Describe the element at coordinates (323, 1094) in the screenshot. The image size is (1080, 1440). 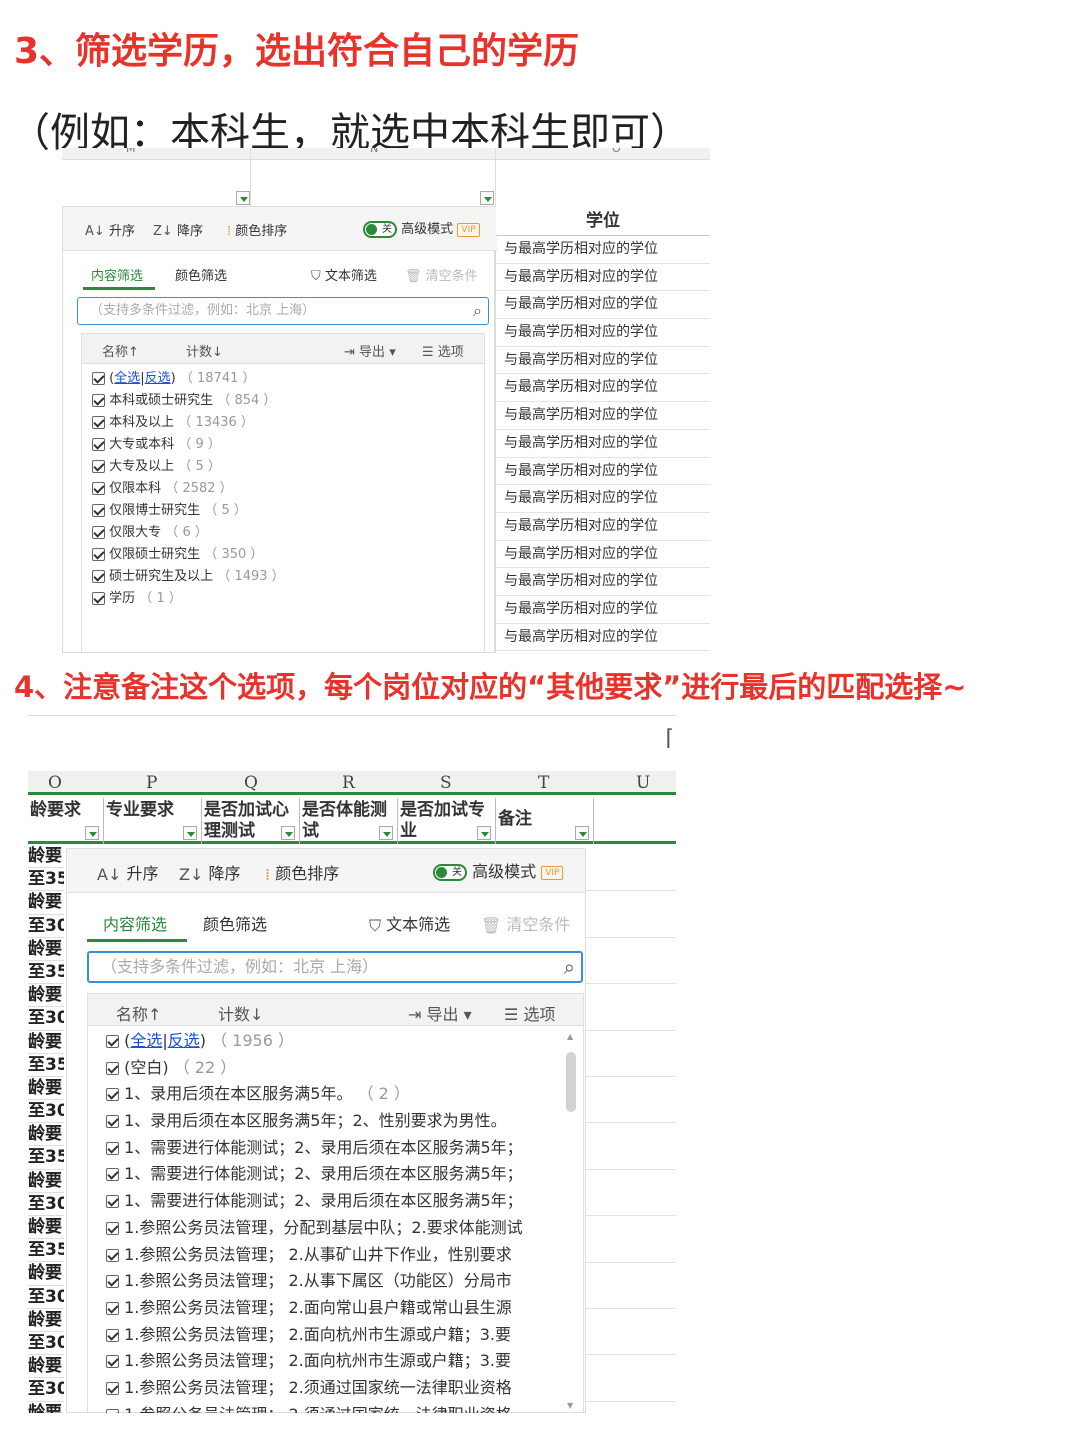
I see `list-item: 1、录用后须在本区服务满5年。 （ 2 ）` at that location.